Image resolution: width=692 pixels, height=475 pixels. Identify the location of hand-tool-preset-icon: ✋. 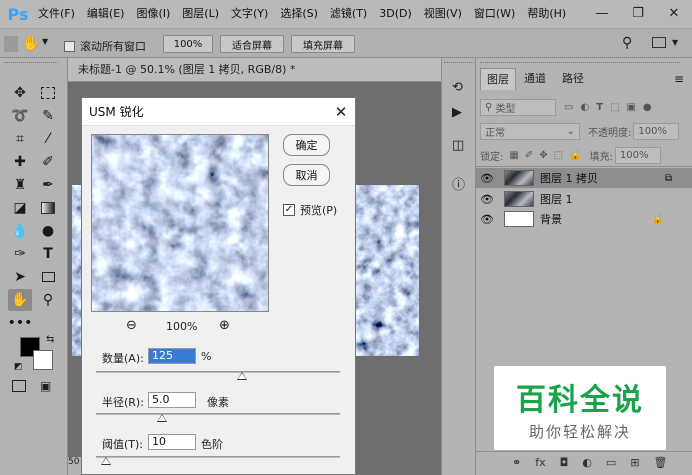
(31, 43).